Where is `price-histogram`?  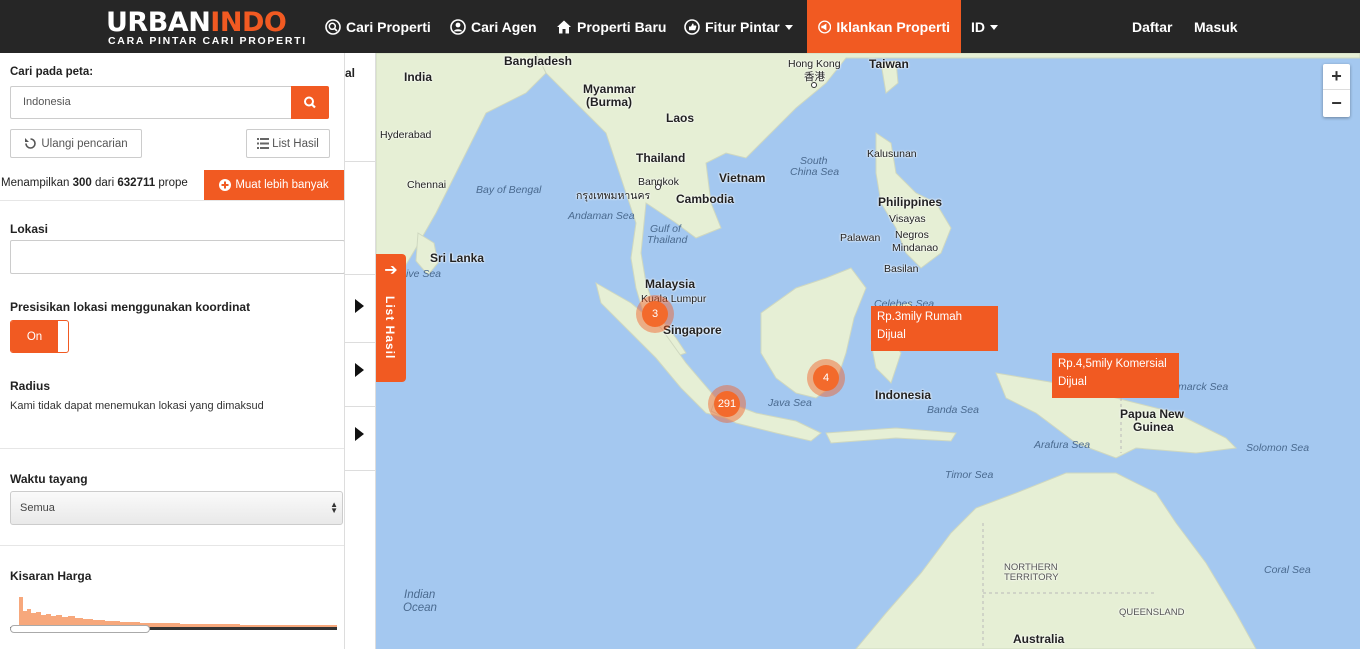 price-histogram is located at coordinates (178, 613).